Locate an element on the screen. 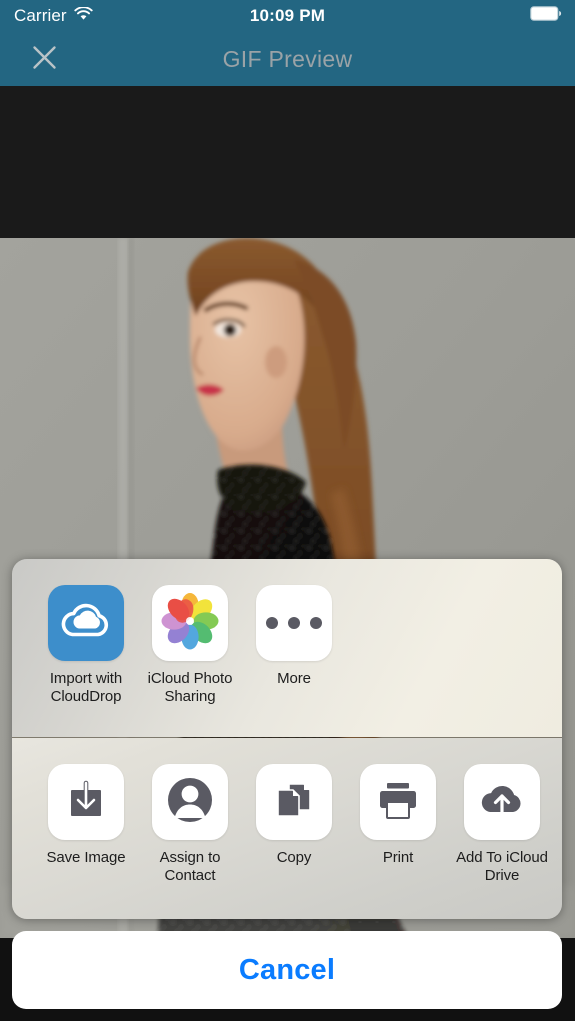 This screenshot has width=575, height=1021. share-target-label: iCloud Photo Sharing is located at coordinates (190, 687).